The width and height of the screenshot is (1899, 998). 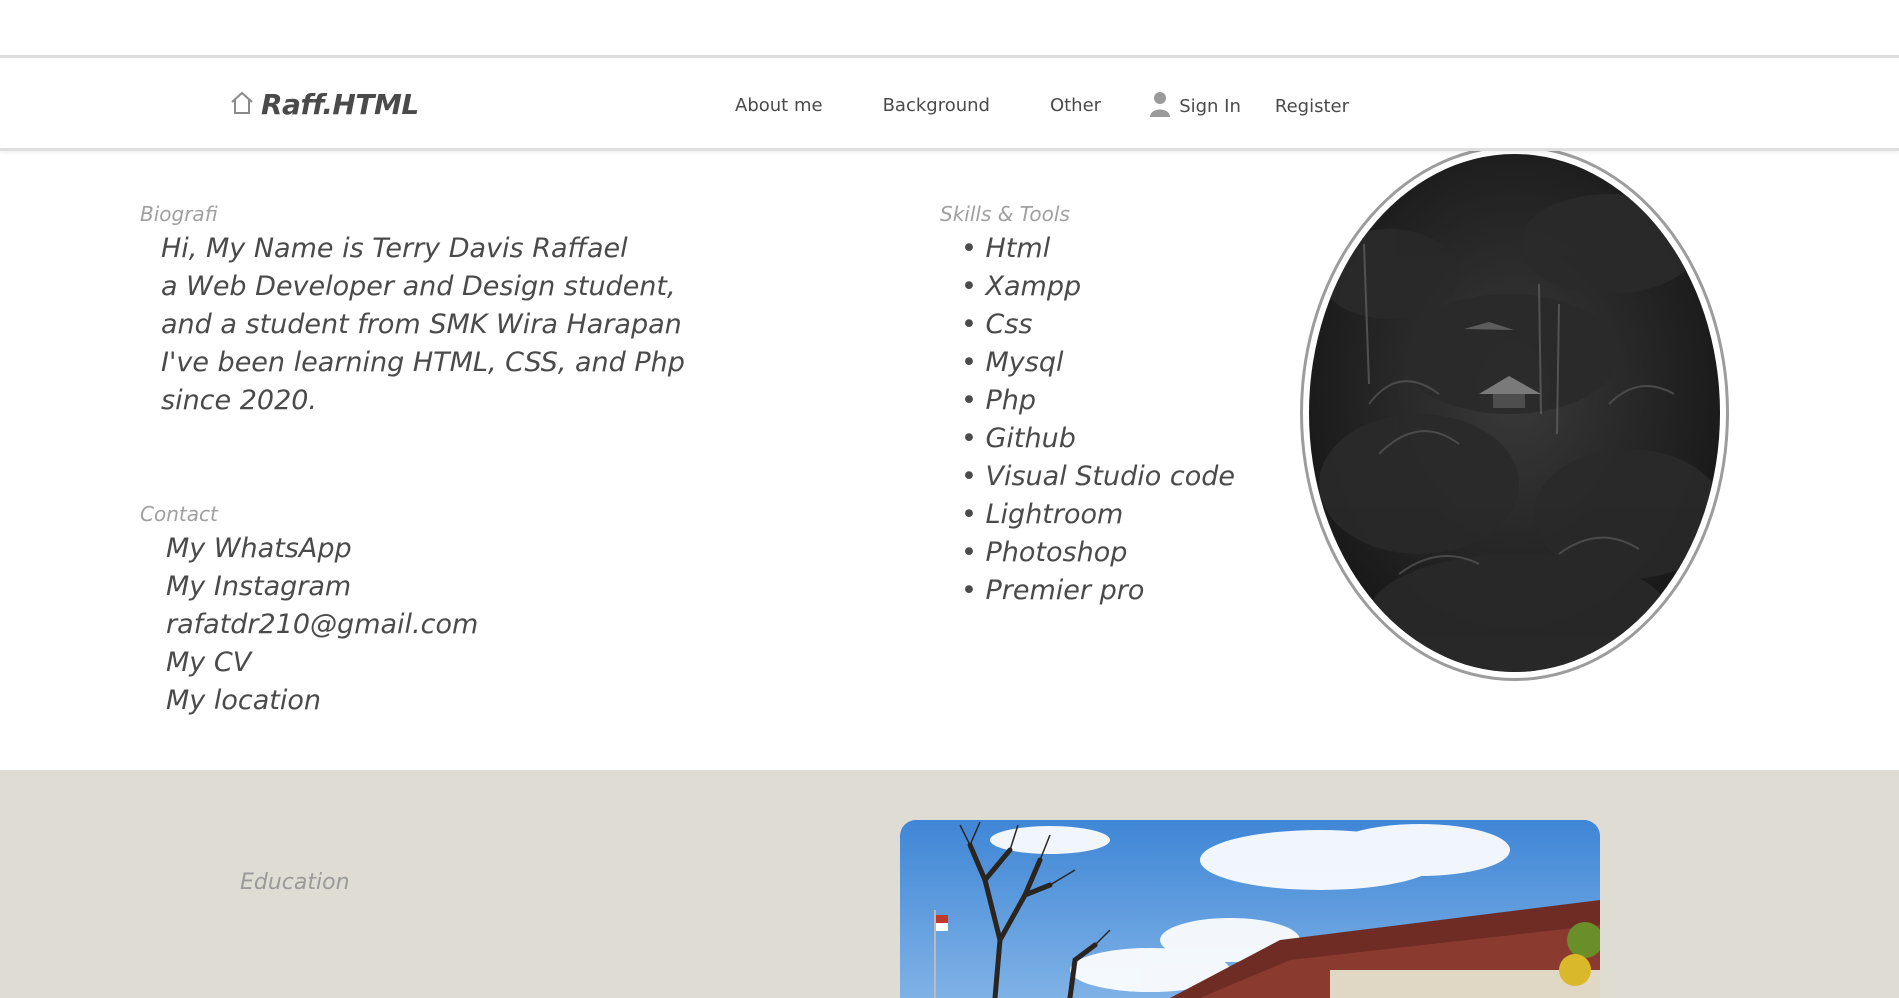 I want to click on contact-cv-link: My CV, so click(x=322, y=663).